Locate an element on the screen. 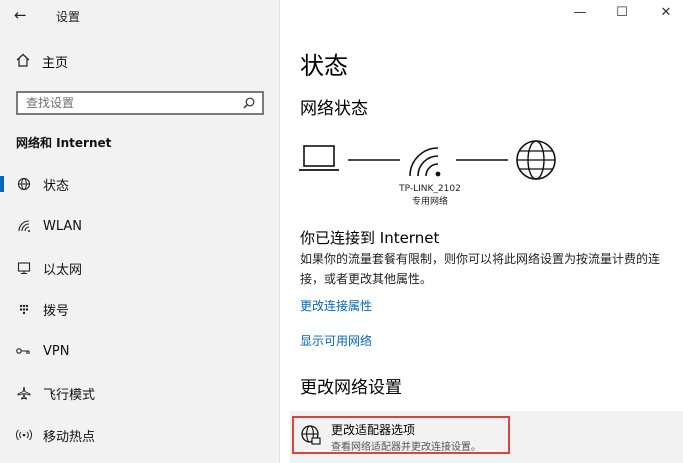 The width and height of the screenshot is (683, 463). minimize-button: — is located at coordinates (580, 12).